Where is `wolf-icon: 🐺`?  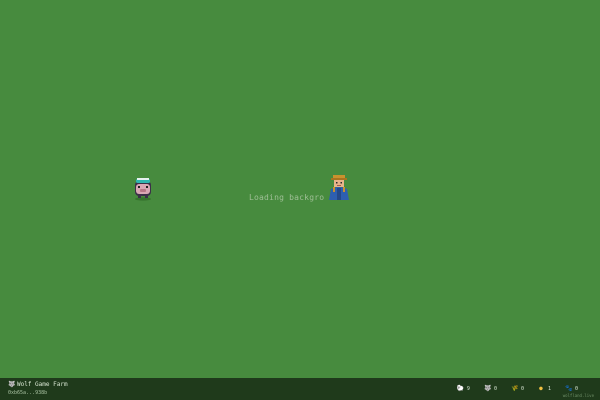 wolf-icon: 🐺 is located at coordinates (487, 388).